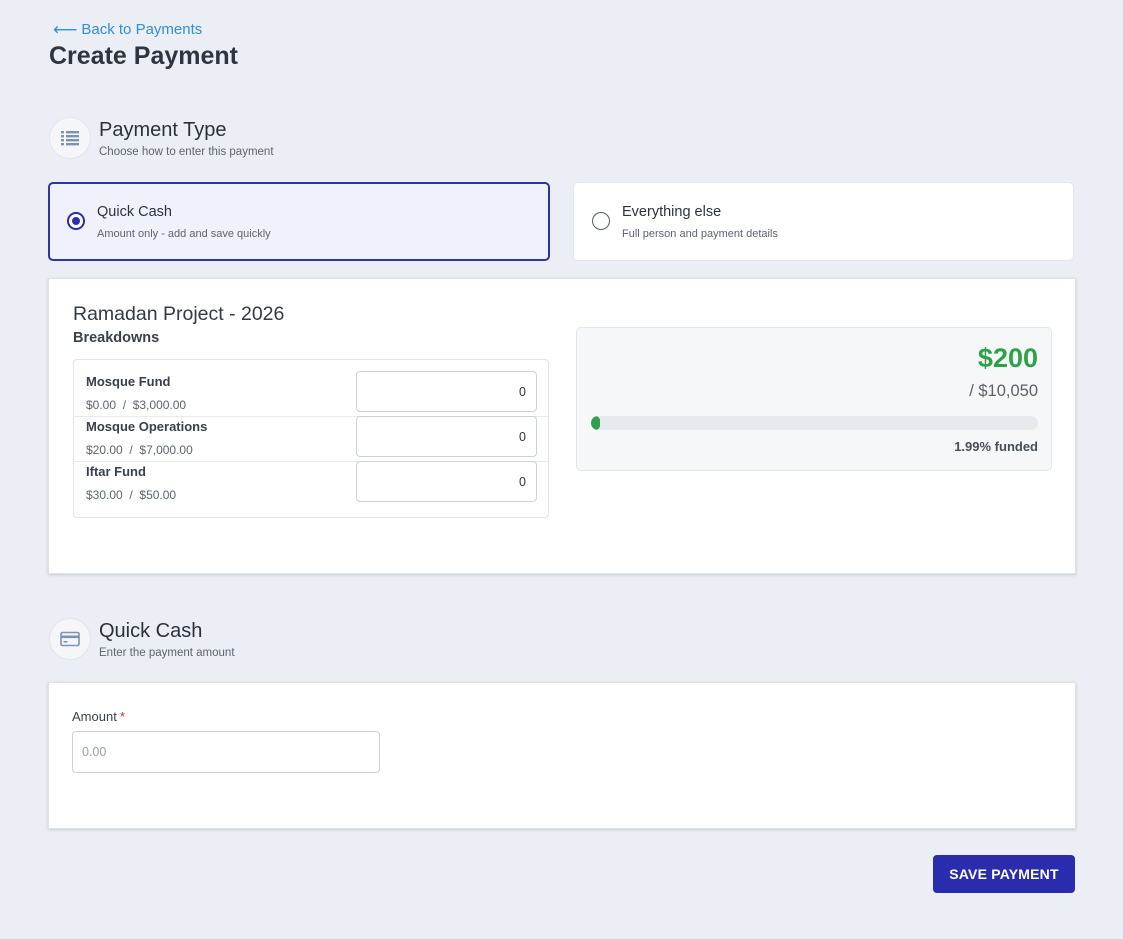  What do you see at coordinates (139, 450) in the screenshot?
I see `breakdown-amount: $20.00 / $7,000.00` at bounding box center [139, 450].